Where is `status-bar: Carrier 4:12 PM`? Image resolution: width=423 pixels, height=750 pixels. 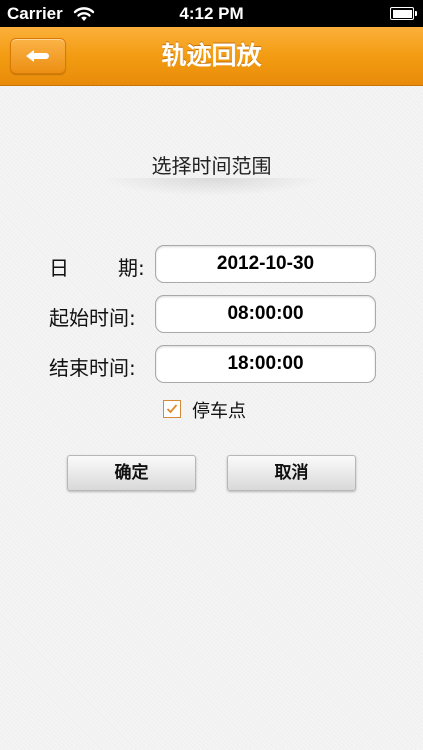 status-bar: Carrier 4:12 PM is located at coordinates (211, 13).